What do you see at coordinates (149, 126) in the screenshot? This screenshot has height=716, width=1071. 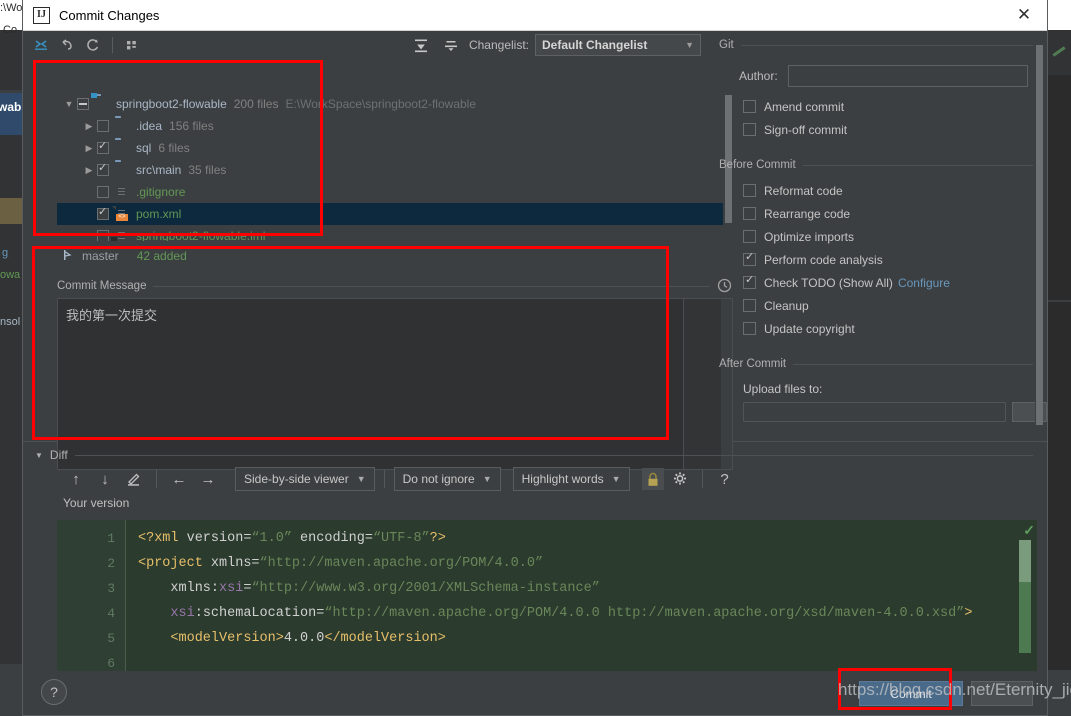 I see `tree-item-name: .idea` at bounding box center [149, 126].